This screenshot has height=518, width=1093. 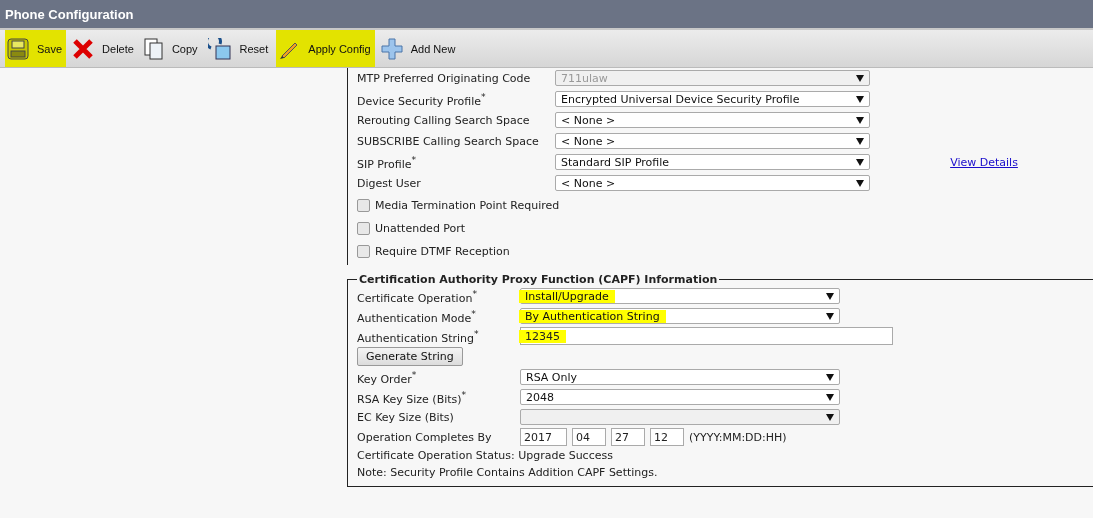 I want to click on toolbar-button: Add New, so click(x=419, y=48).